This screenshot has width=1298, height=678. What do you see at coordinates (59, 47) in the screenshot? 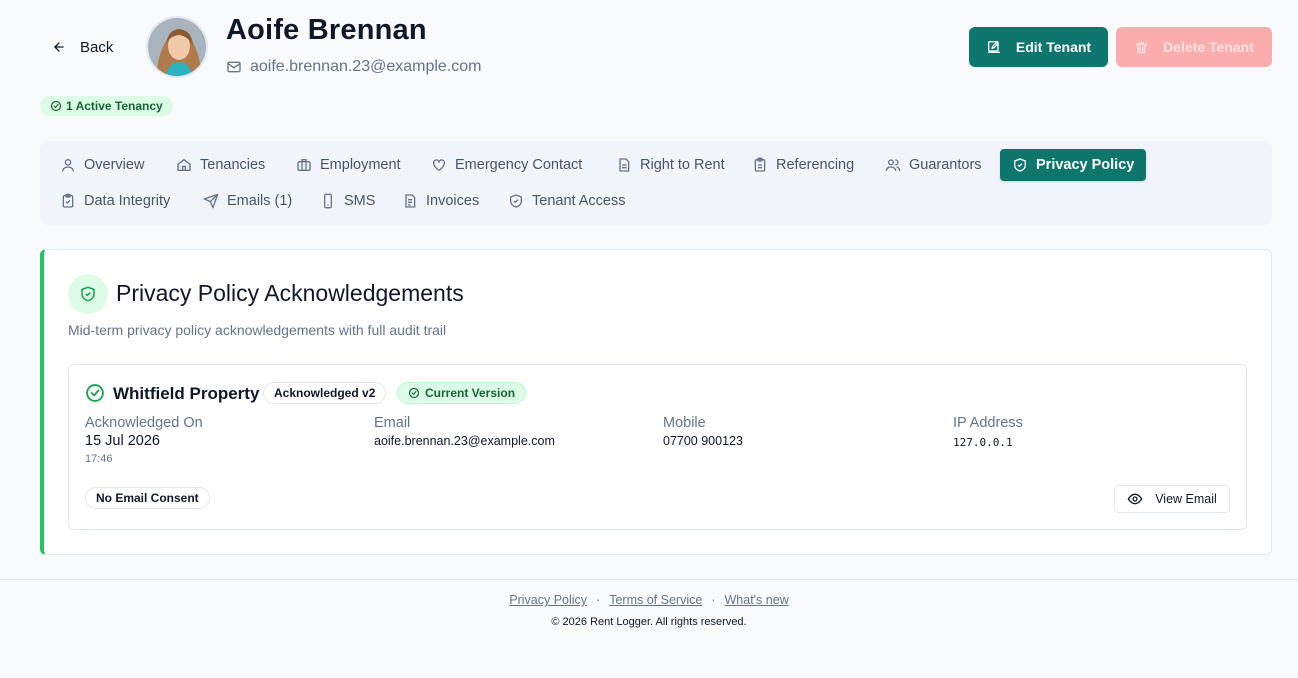
I see `arrow-left-icon` at bounding box center [59, 47].